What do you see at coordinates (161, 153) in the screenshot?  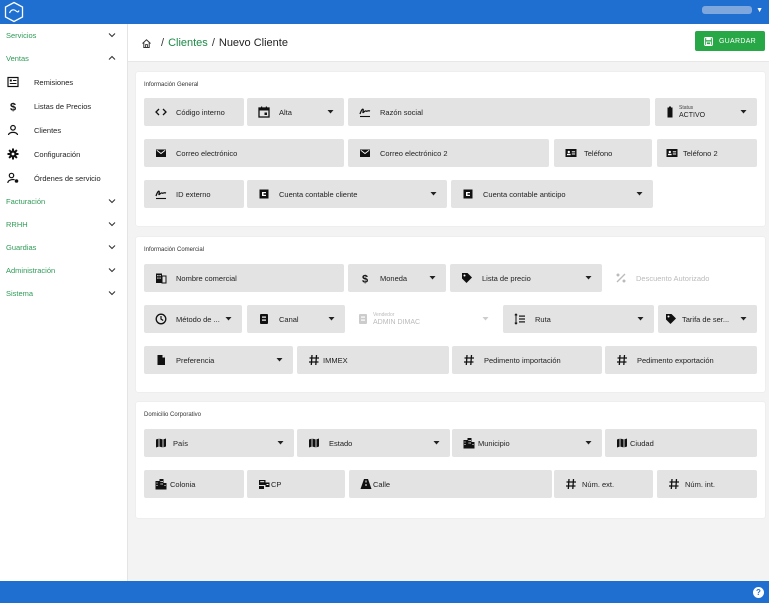 I see `mail-icon` at bounding box center [161, 153].